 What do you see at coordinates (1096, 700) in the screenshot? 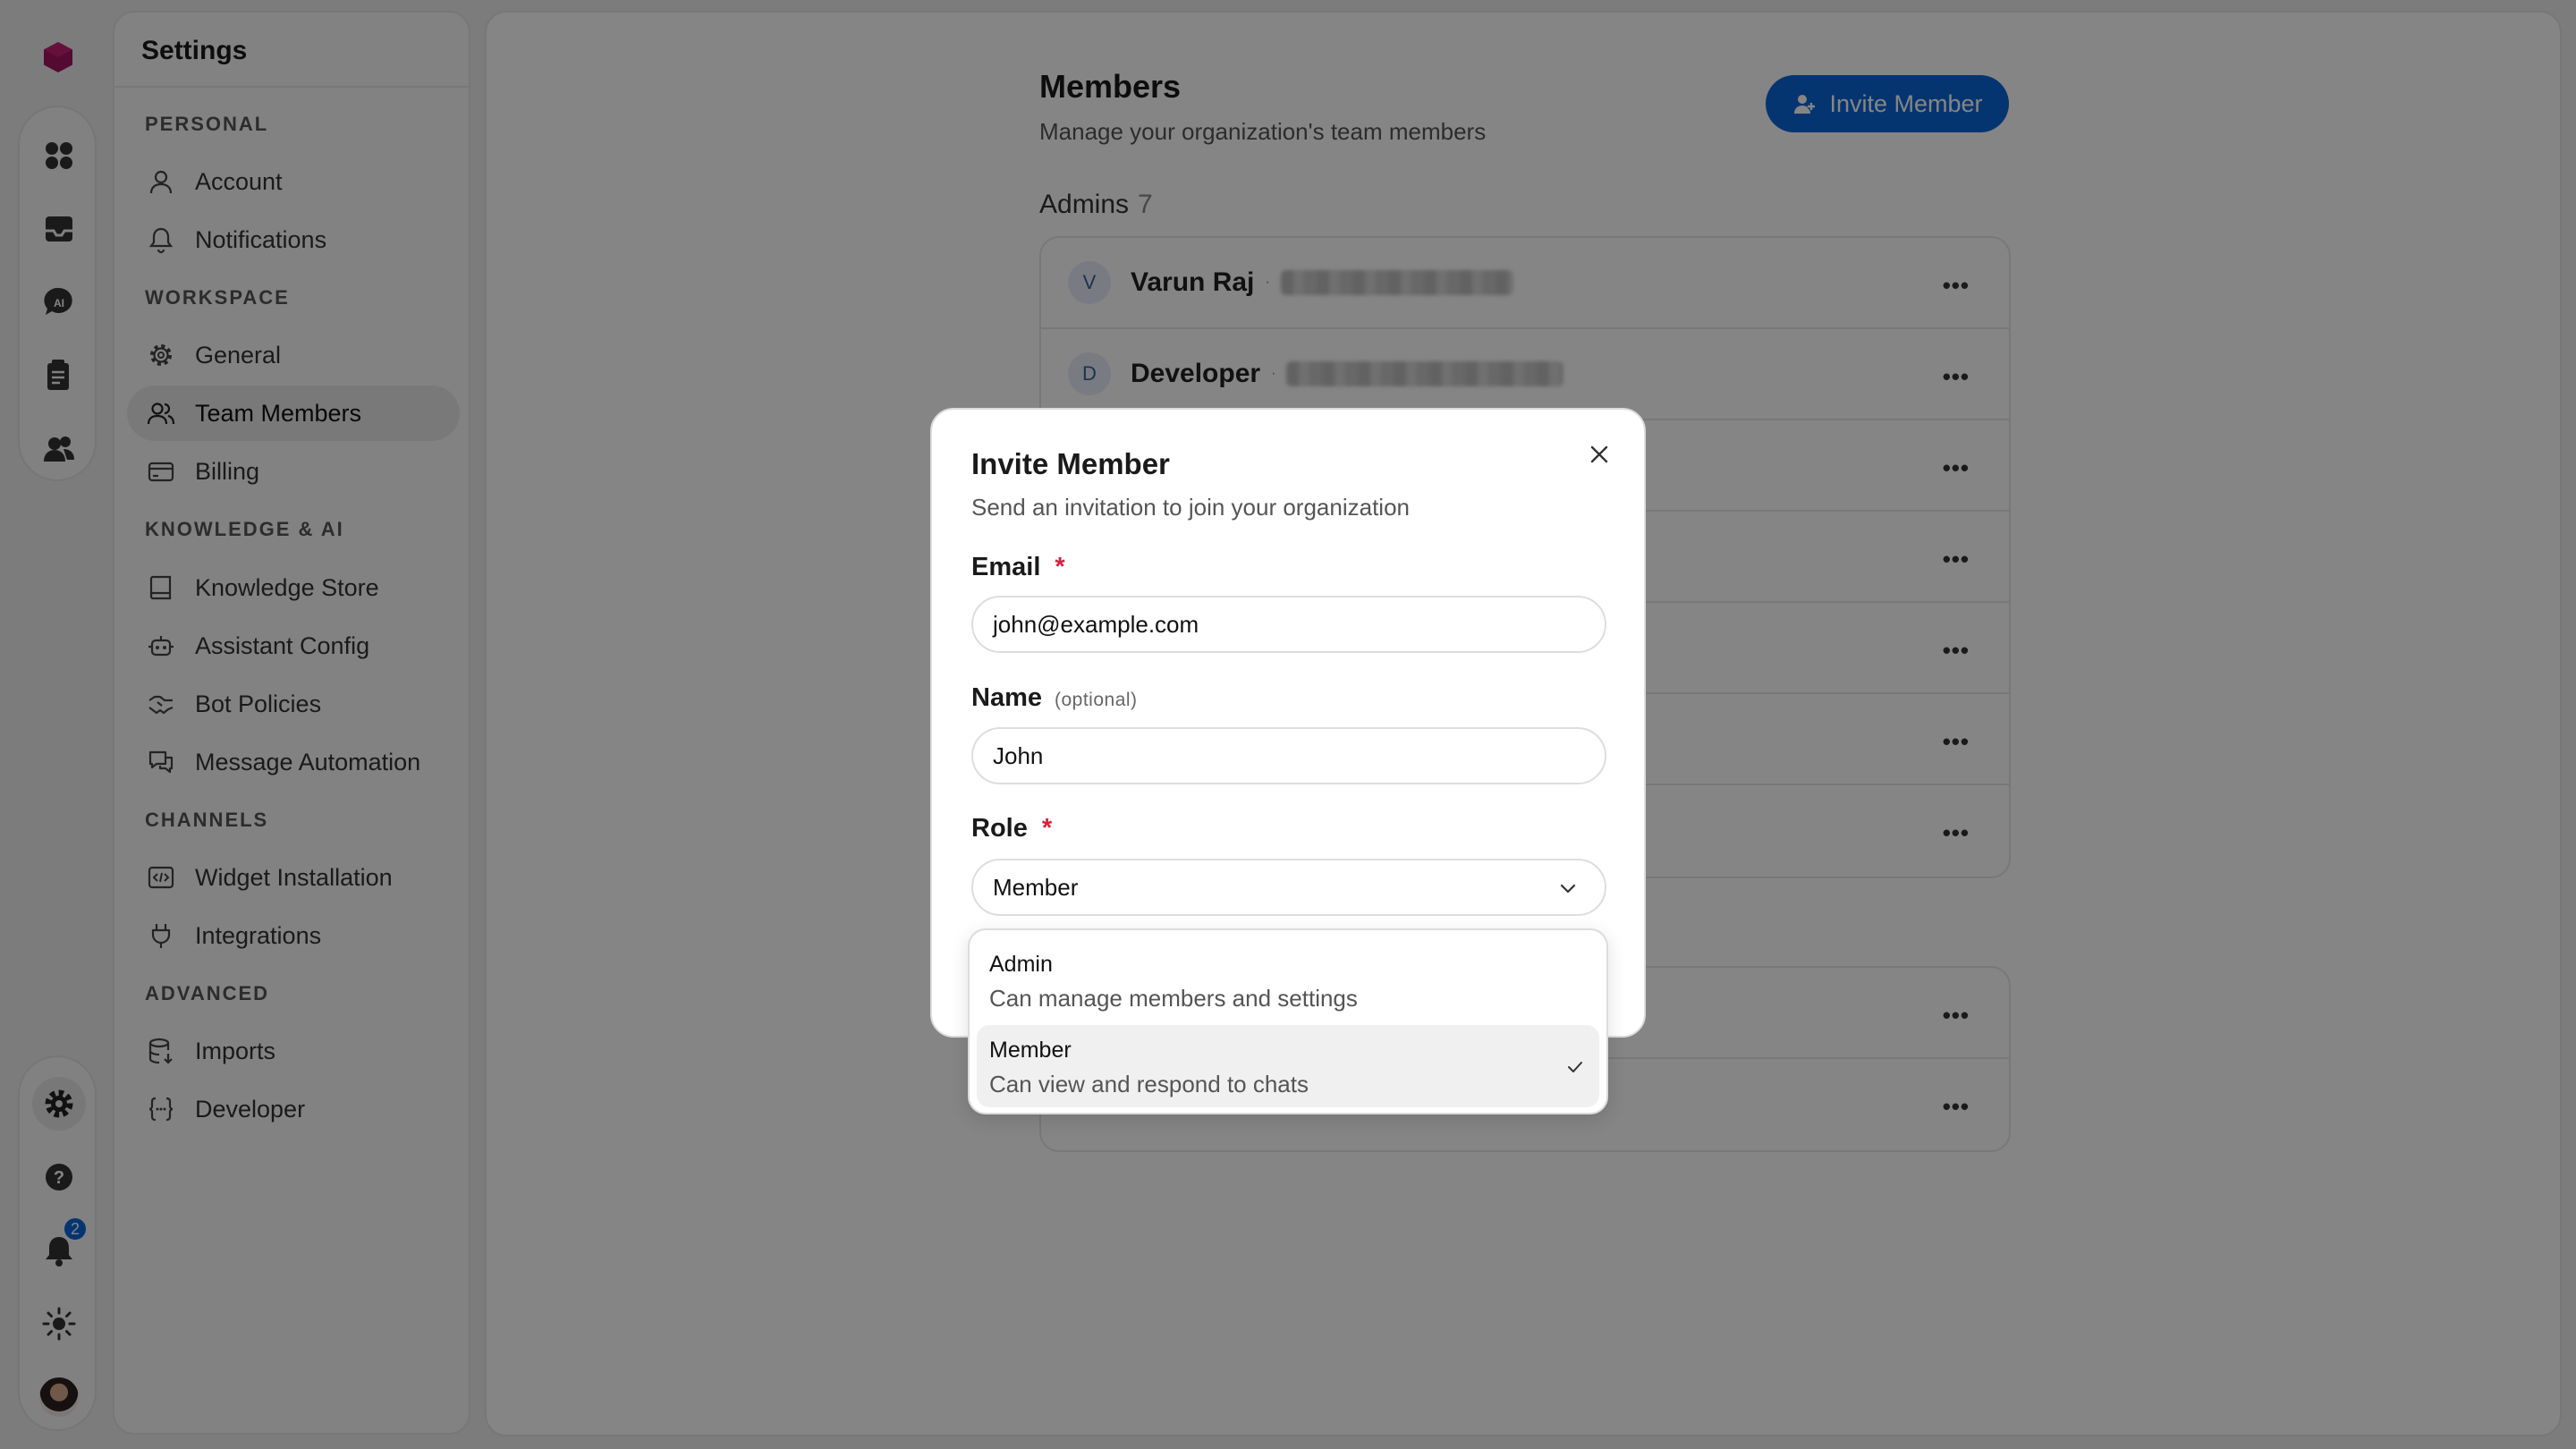
I see `optional-hint: (optional)` at bounding box center [1096, 700].